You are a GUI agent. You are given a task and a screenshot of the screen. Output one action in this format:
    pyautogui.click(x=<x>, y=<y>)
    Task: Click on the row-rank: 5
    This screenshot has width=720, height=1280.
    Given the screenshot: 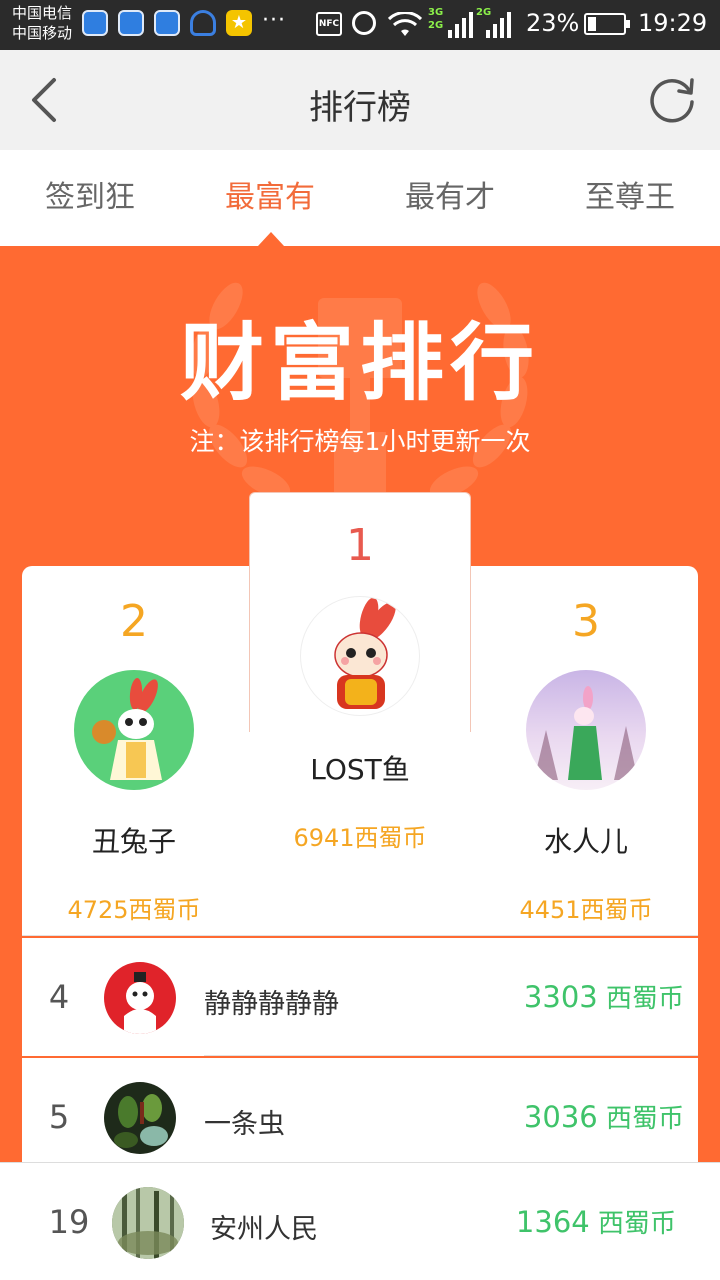 What is the action you would take?
    pyautogui.click(x=59, y=1117)
    